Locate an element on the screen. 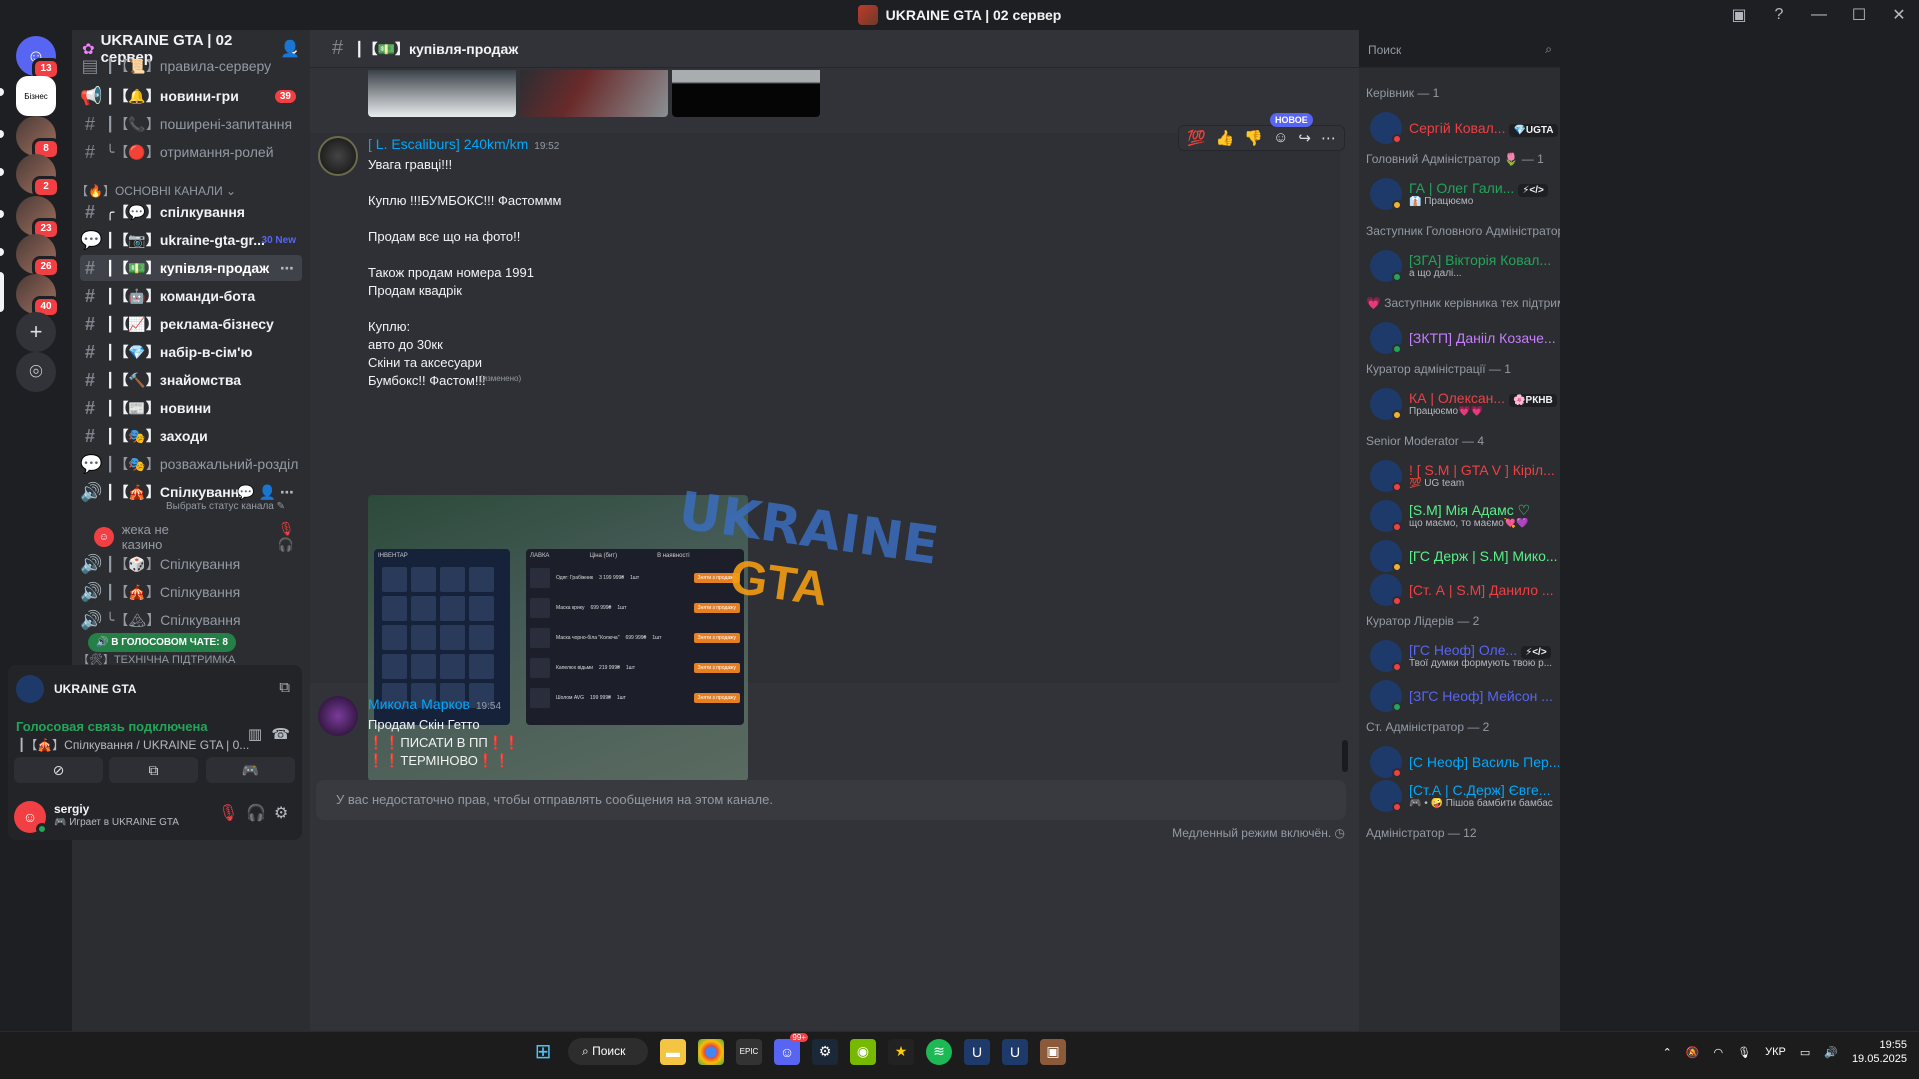  add-server-button: + is located at coordinates (36, 332).